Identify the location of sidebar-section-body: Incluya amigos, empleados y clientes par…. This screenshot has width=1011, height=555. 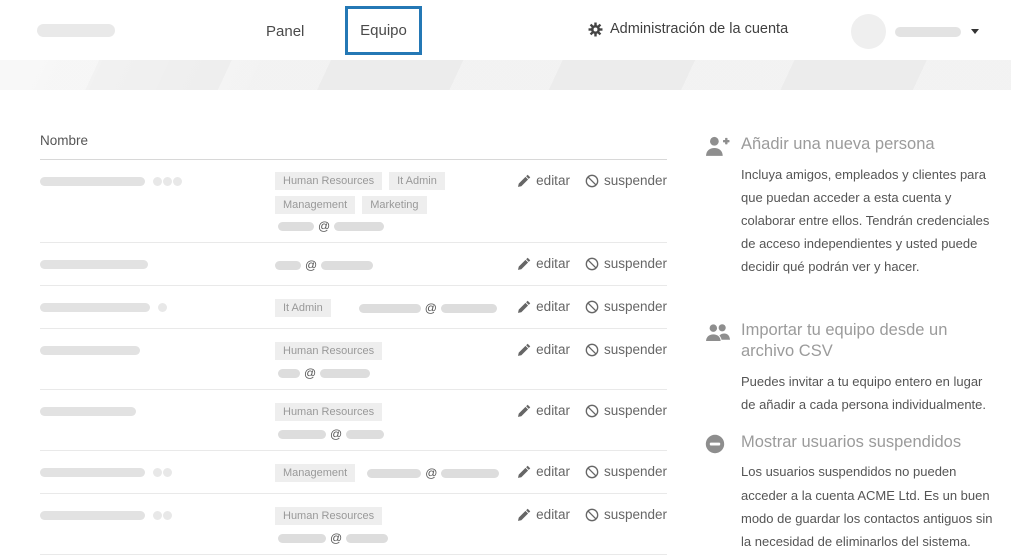
(865, 220).